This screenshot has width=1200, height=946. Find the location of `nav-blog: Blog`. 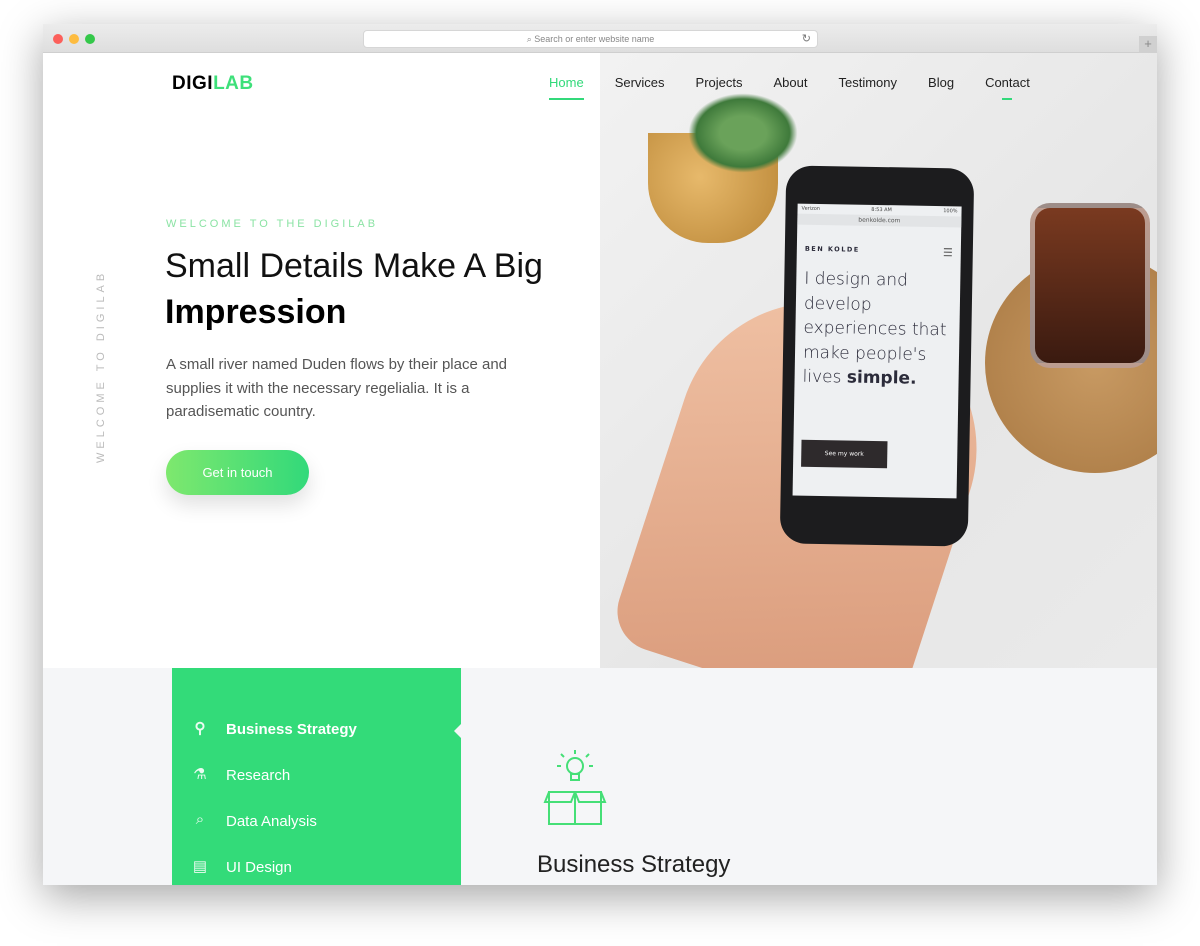

nav-blog: Blog is located at coordinates (941, 82).